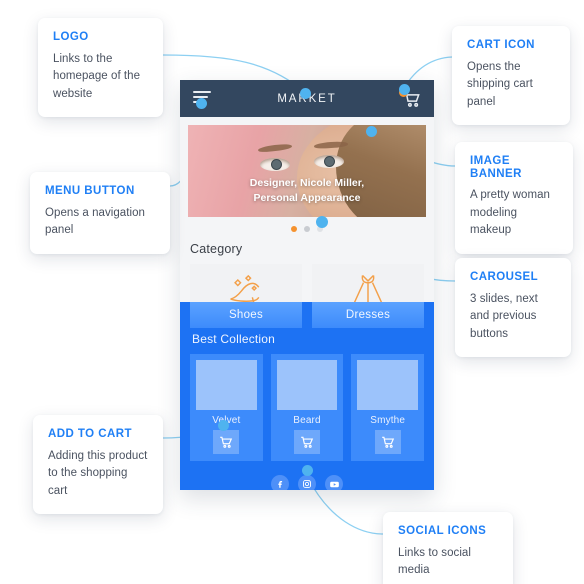  I want to click on model-eyebrow, so click(275, 148).